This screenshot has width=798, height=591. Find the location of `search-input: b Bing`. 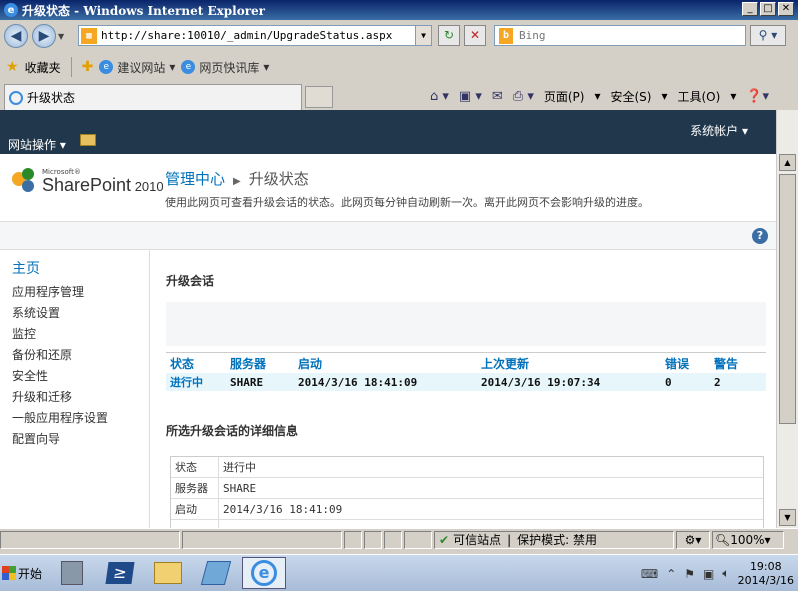

search-input: b Bing is located at coordinates (620, 35).